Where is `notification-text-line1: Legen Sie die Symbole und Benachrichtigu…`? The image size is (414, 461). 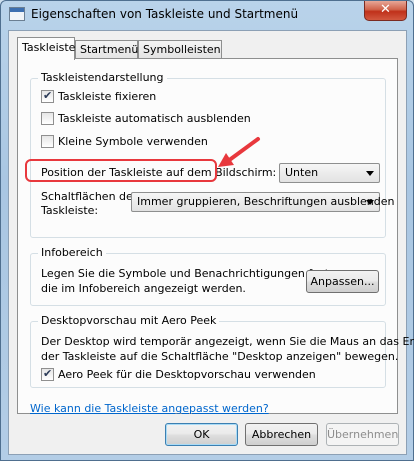
notification-text-line1: Legen Sie die Symbole und Benachrichtigu… is located at coordinates (187, 273).